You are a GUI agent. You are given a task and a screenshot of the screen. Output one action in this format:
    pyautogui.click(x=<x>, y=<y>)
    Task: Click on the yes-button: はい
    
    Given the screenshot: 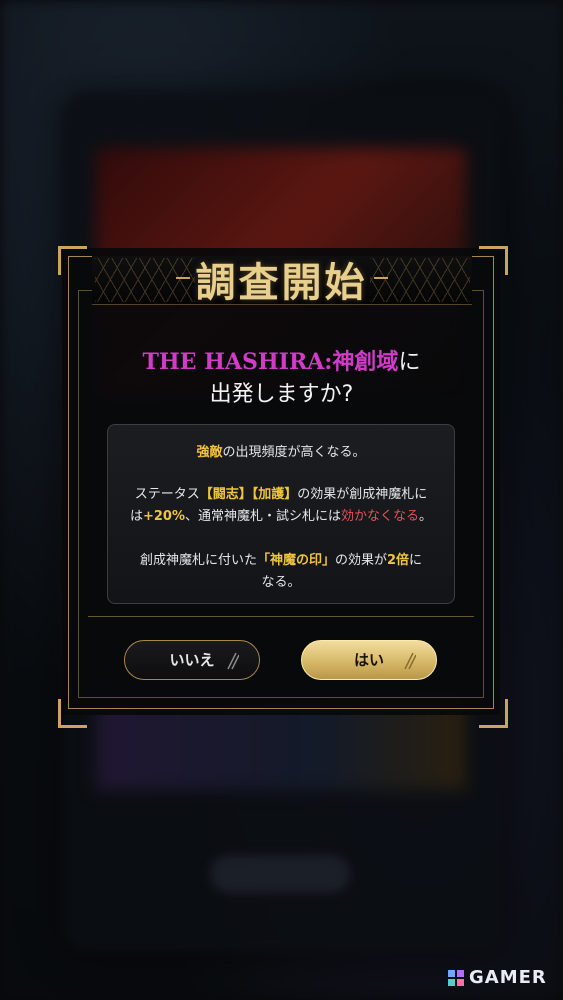 What is the action you would take?
    pyautogui.click(x=369, y=660)
    